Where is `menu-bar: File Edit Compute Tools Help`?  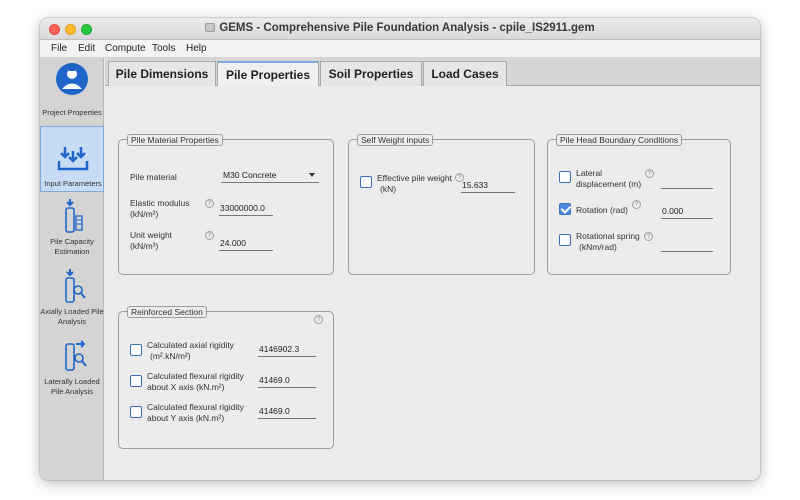
menu-bar: File Edit Compute Tools Help is located at coordinates (400, 49).